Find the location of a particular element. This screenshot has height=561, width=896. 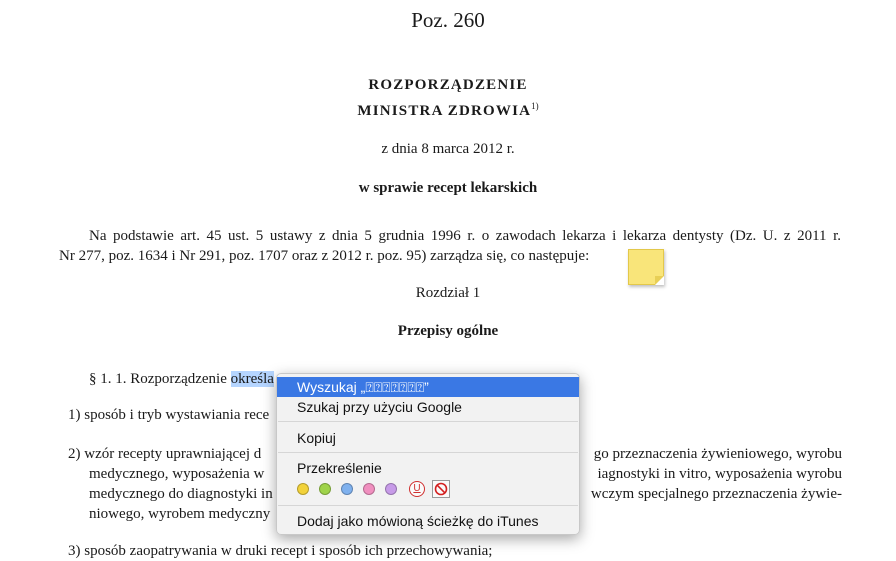

highlight-pink-icon is located at coordinates (369, 489).